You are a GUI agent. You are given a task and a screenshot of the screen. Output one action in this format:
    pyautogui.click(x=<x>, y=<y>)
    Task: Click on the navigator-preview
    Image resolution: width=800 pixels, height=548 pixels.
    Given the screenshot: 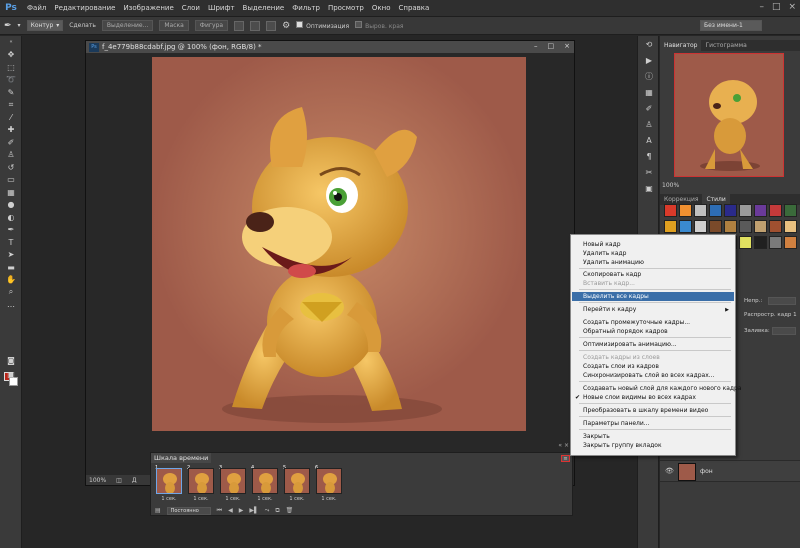 What is the action you would take?
    pyautogui.click(x=729, y=115)
    